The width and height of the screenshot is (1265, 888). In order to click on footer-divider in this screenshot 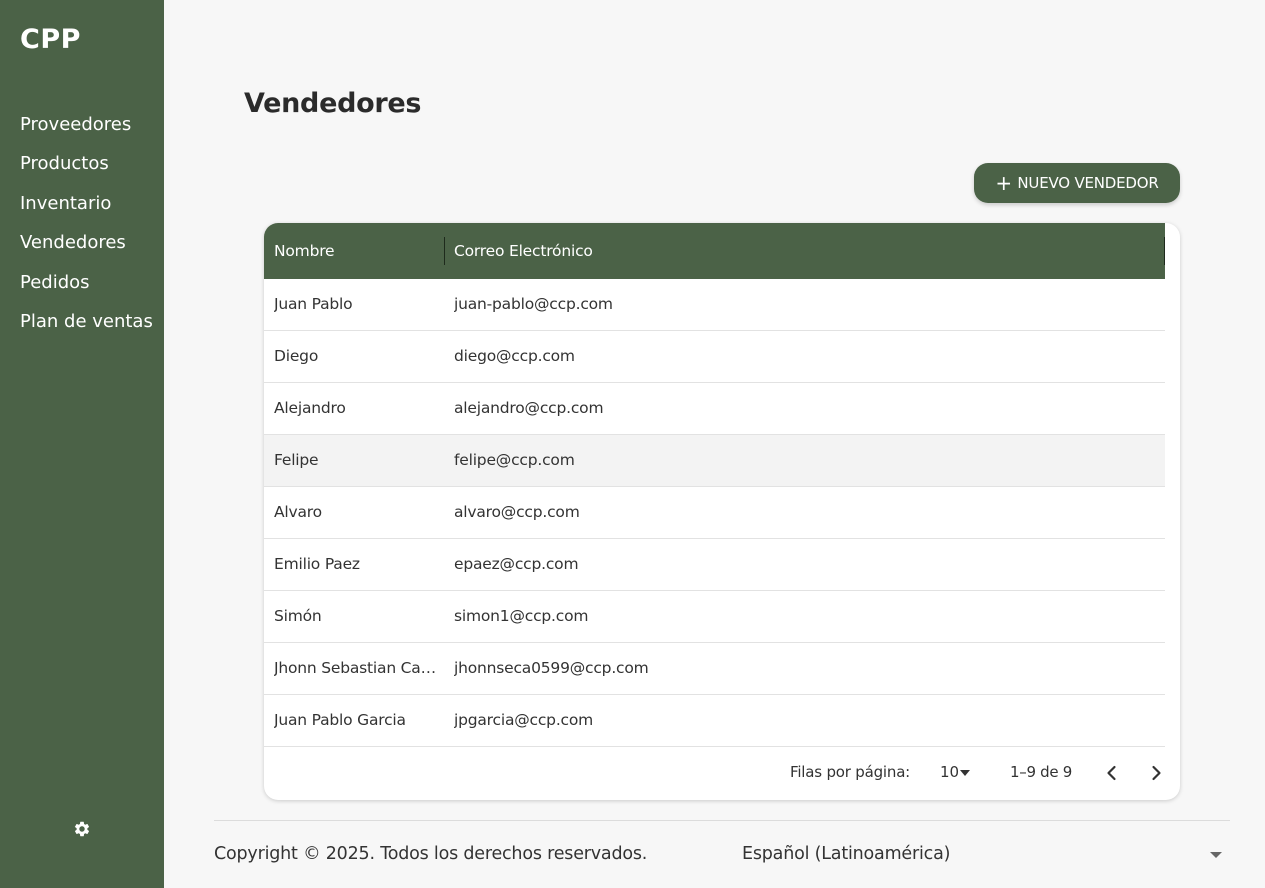, I will do `click(722, 820)`.